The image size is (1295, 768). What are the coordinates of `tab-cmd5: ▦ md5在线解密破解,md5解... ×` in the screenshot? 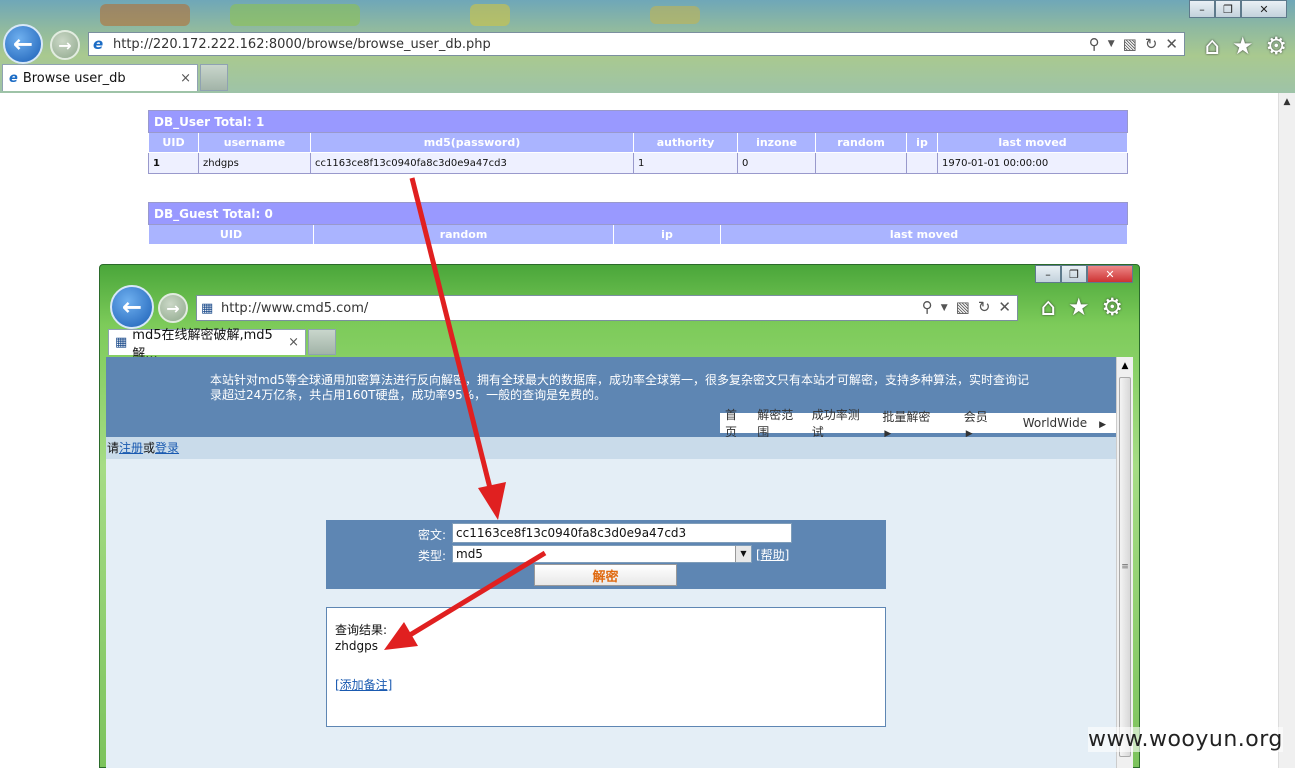 It's located at (207, 345).